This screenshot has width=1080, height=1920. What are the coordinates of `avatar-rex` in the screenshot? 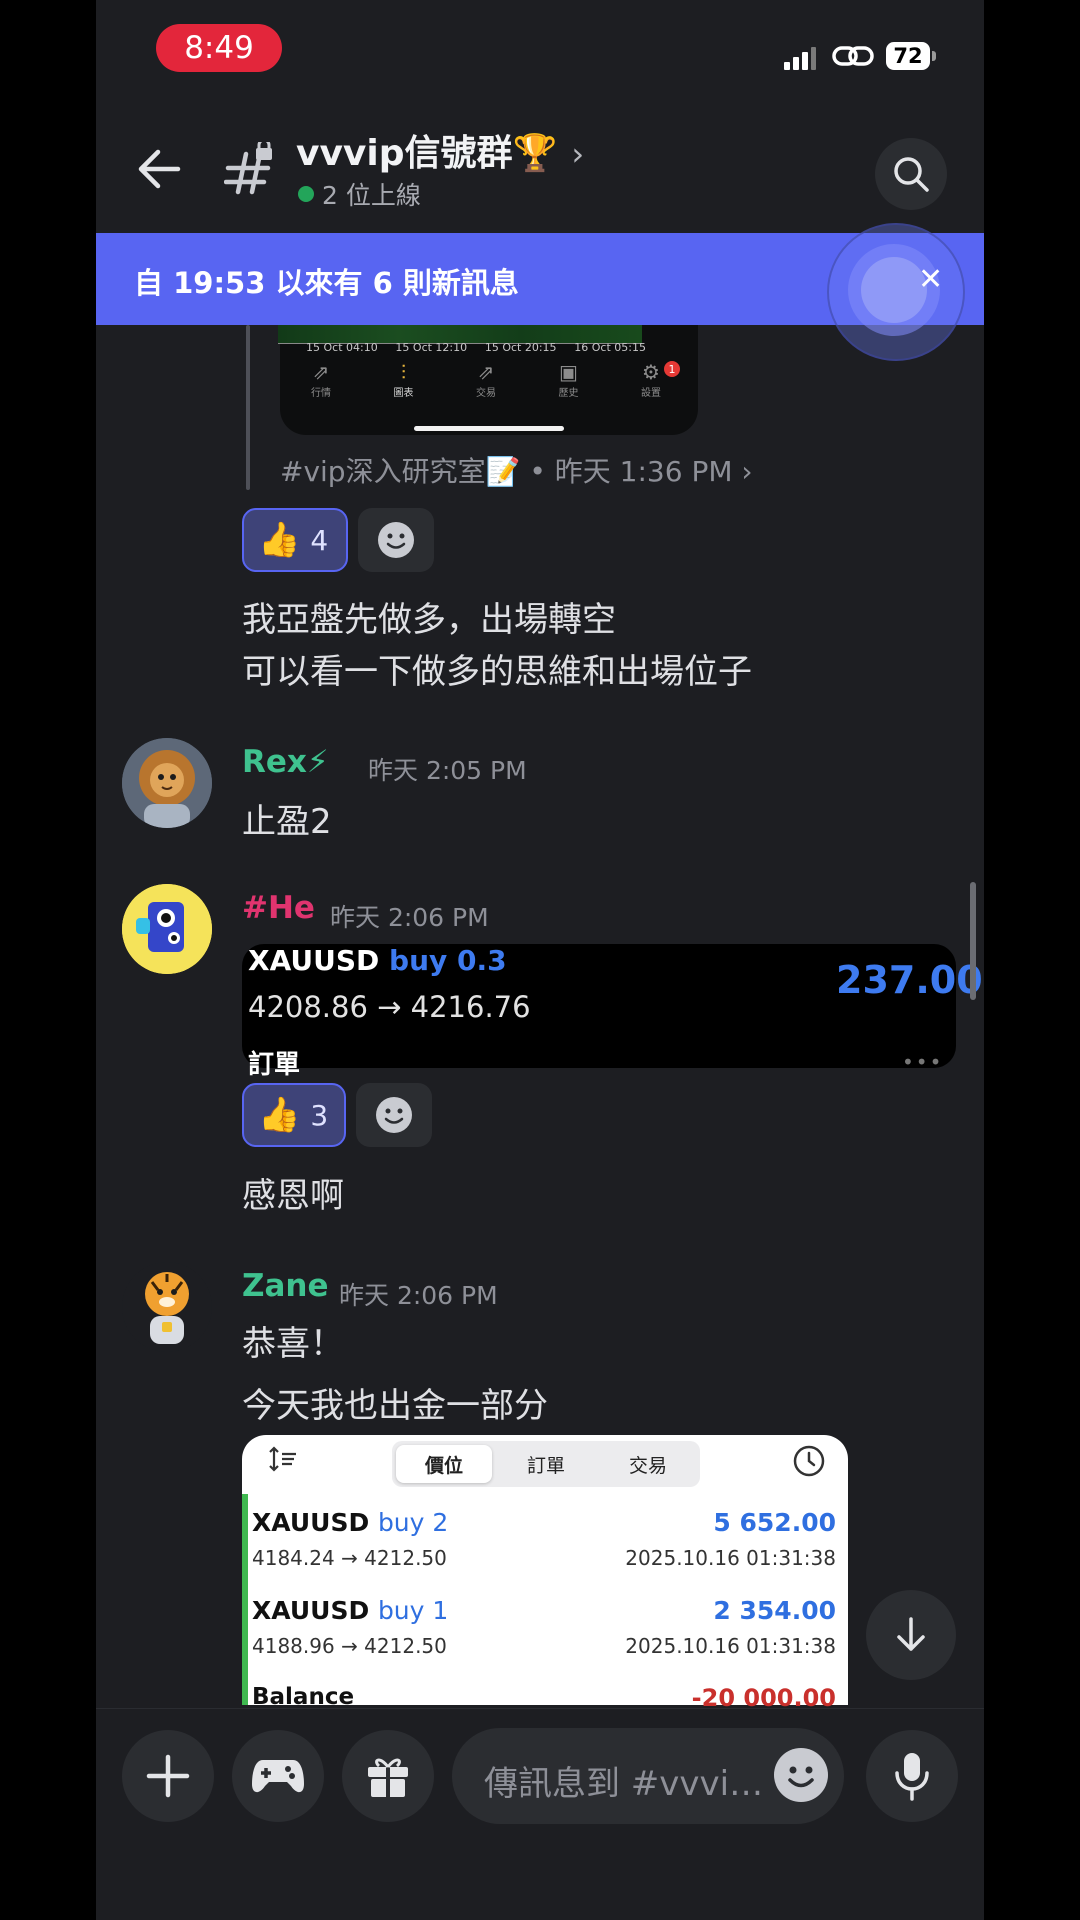 It's located at (167, 783).